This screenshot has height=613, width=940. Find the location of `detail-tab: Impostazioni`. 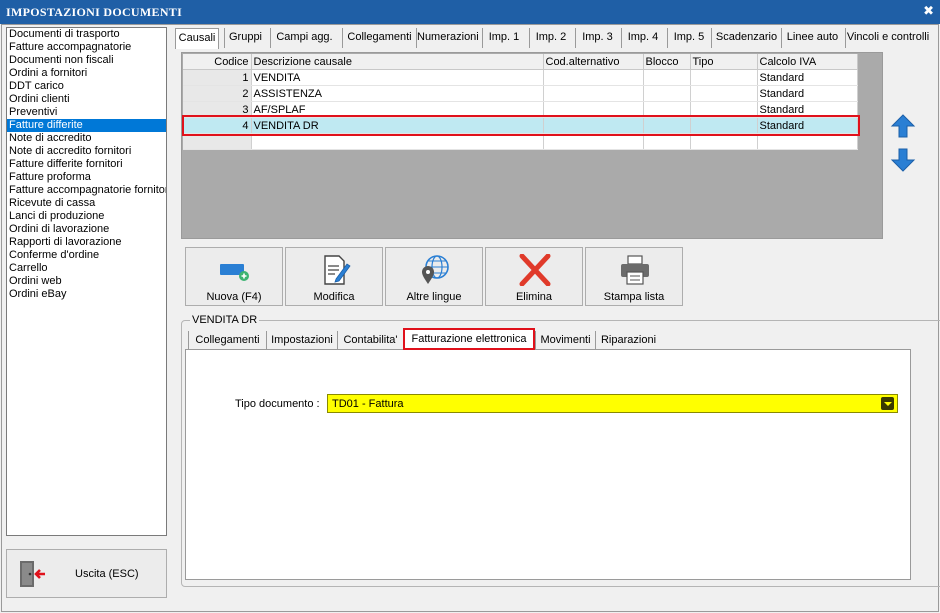

detail-tab: Impostazioni is located at coordinates (301, 340).